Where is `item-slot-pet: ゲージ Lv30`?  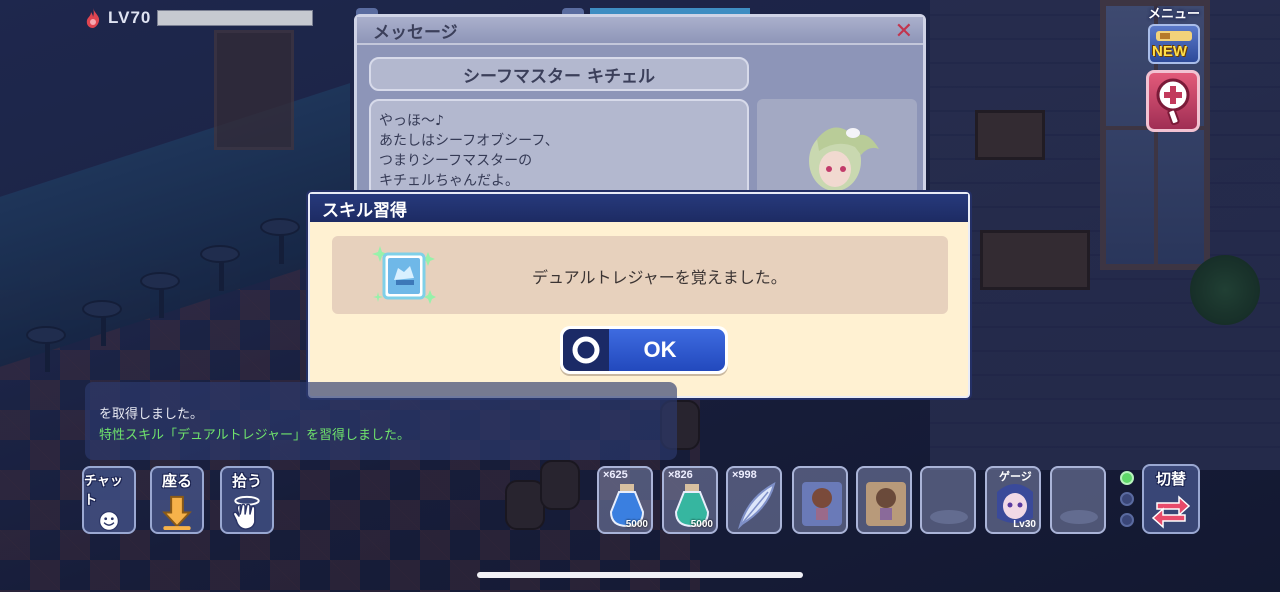
item-slot-pet: ゲージ Lv30 is located at coordinates (1013, 500).